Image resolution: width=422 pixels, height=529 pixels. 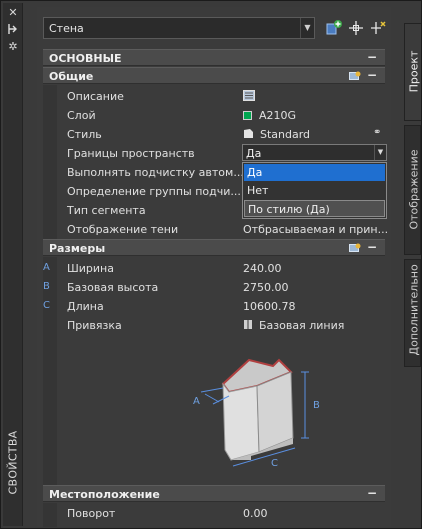 I want to click on quick-select-icon, so click(x=378, y=28).